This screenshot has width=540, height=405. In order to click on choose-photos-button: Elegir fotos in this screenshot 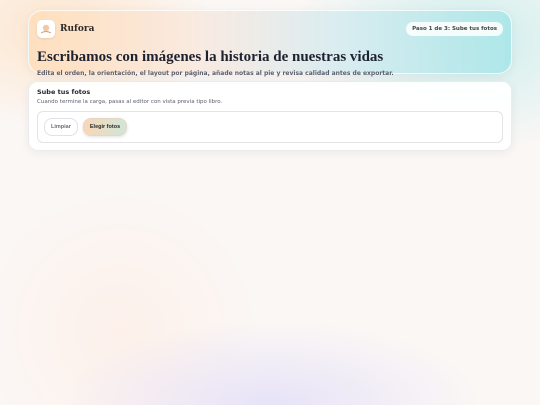, I will do `click(105, 127)`.